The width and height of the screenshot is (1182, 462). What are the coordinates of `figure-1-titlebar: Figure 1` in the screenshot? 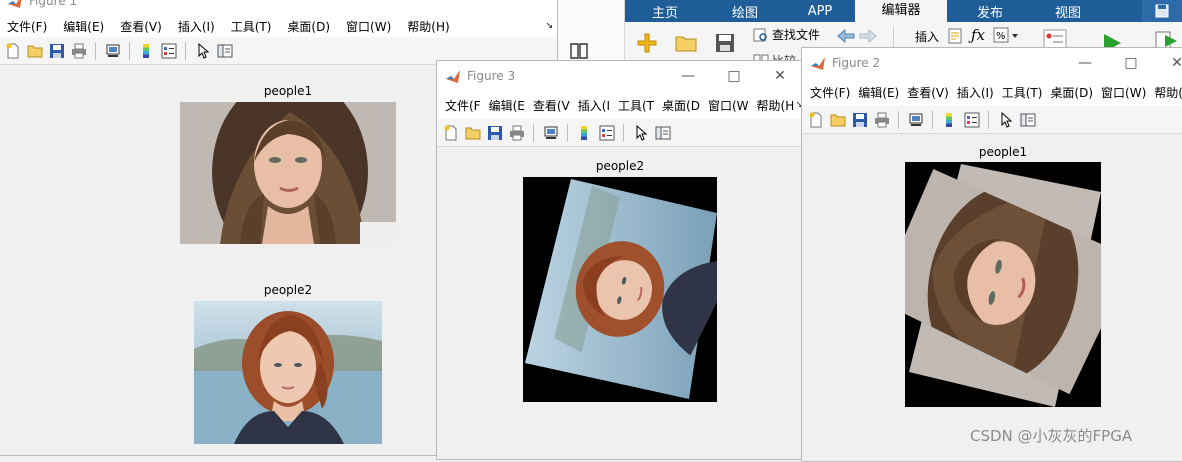 It's located at (278, 7).